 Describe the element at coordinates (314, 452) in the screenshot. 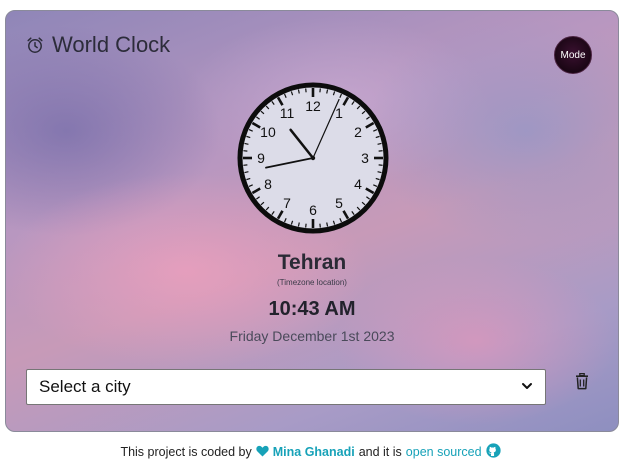

I see `author-link: Mina Ghanadi` at that location.